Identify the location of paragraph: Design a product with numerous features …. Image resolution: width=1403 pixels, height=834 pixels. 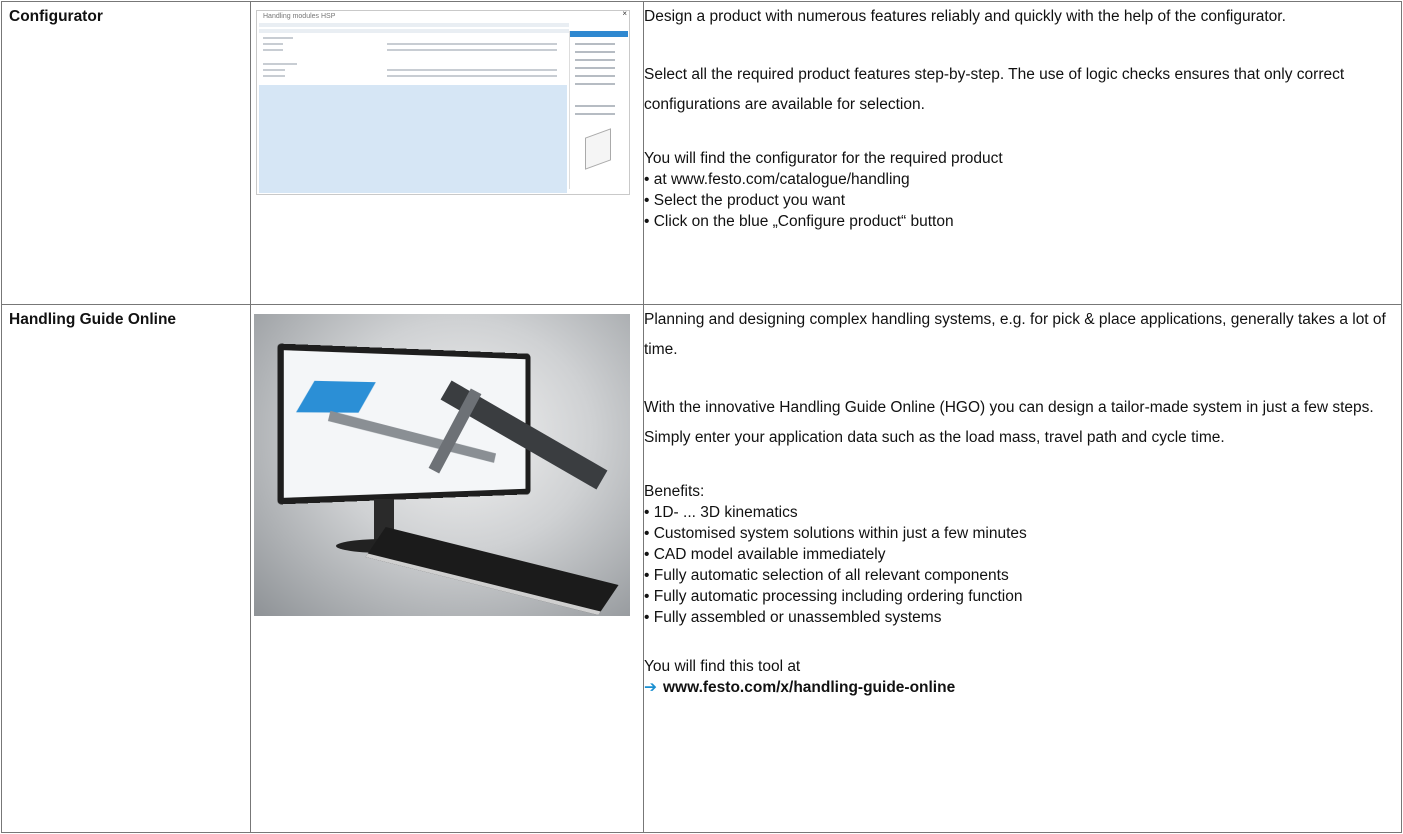
(965, 16).